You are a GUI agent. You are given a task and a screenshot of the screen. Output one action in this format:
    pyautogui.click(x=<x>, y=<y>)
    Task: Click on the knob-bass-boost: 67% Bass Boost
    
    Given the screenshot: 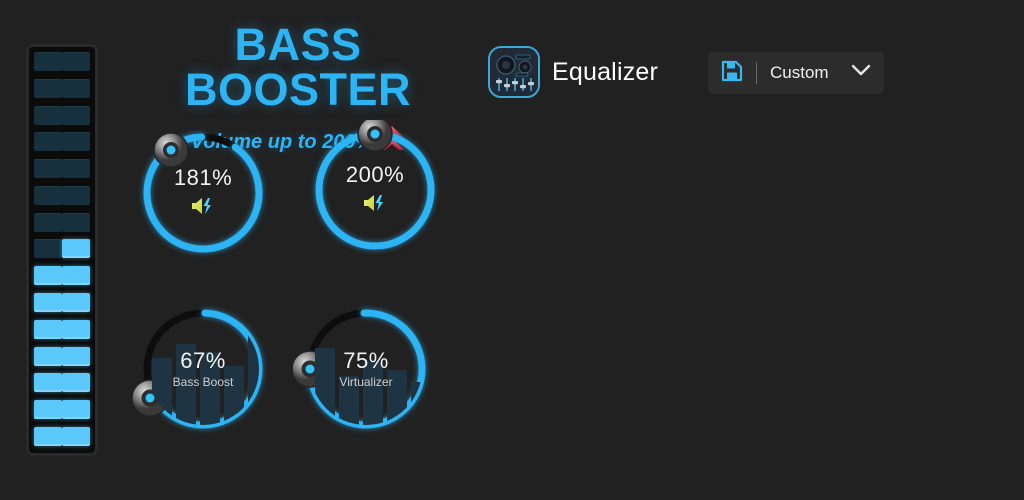 What is the action you would take?
    pyautogui.click(x=203, y=369)
    